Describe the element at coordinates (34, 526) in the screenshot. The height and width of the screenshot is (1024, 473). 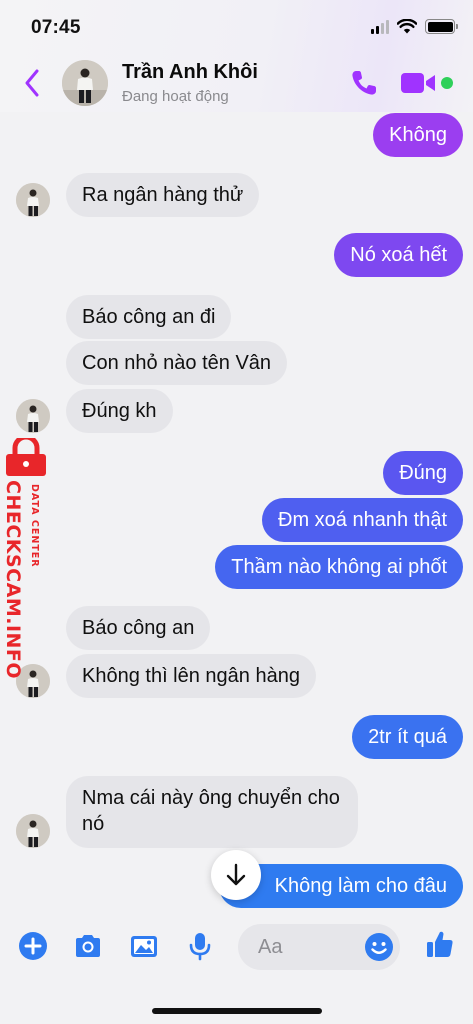
I see `watermark-subtext: DATA CENTER` at that location.